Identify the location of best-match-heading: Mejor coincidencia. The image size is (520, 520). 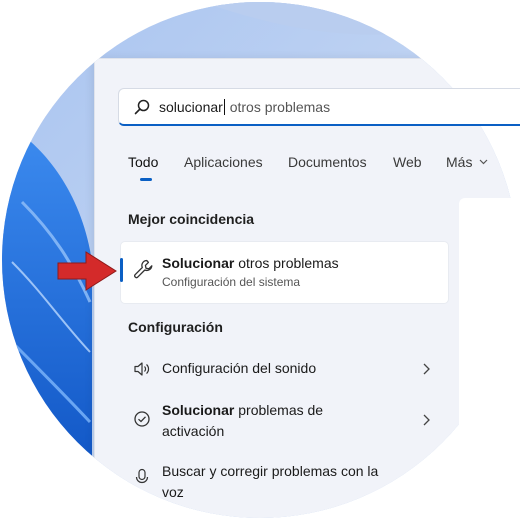
(191, 219).